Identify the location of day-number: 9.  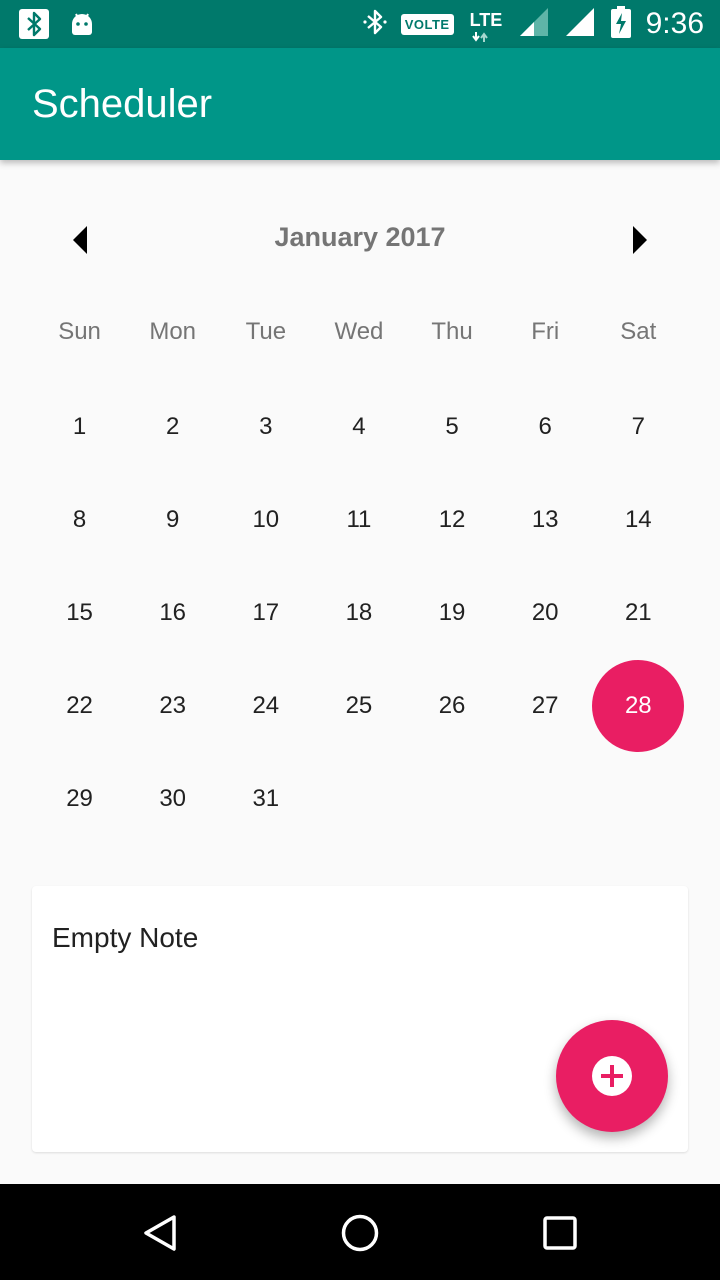
(173, 519).